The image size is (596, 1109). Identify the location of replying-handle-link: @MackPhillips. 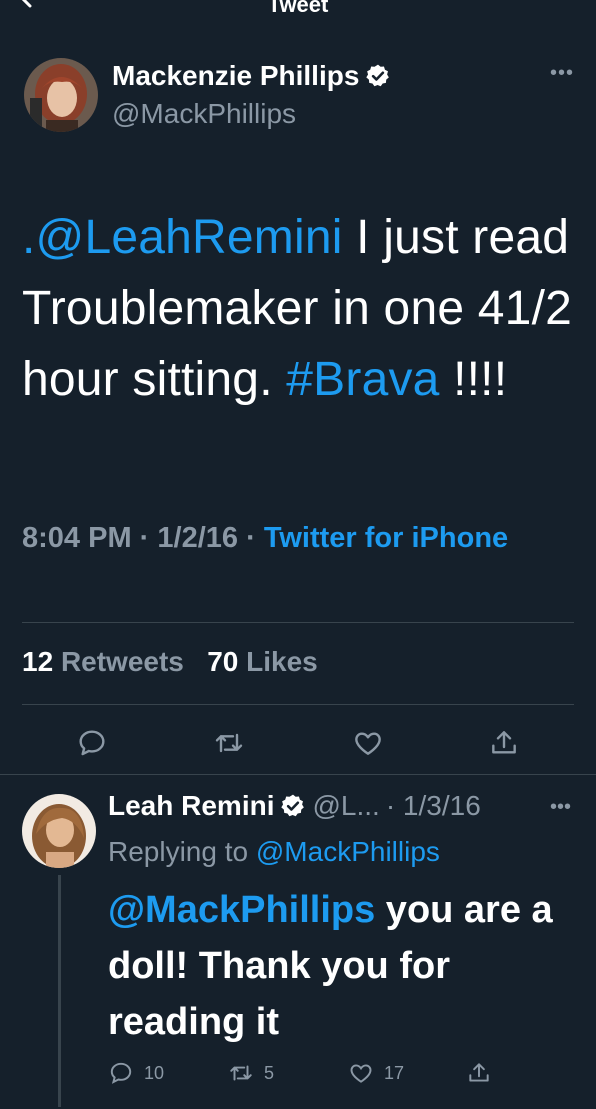
(348, 851).